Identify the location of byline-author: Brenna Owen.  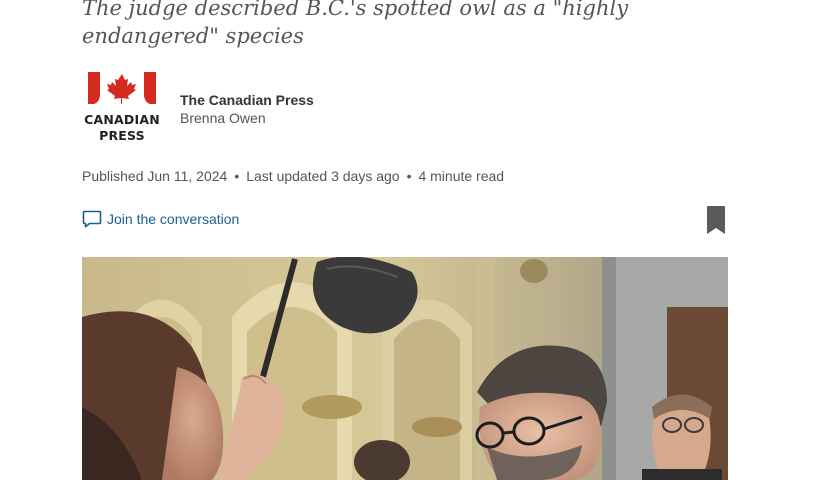
(247, 118).